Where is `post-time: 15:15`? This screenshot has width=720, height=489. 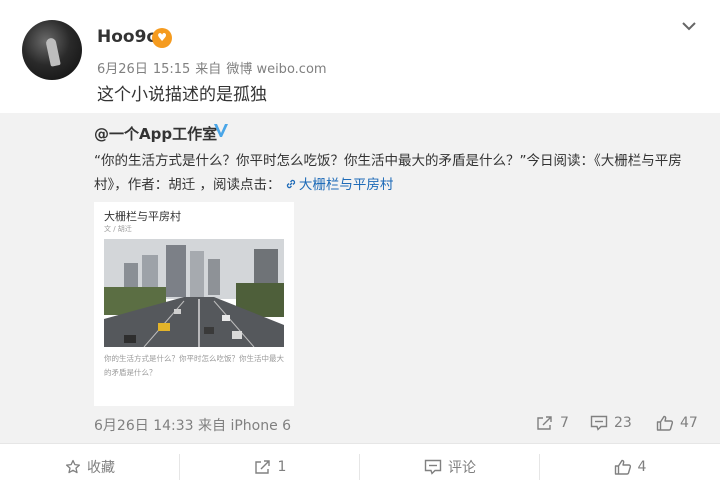
post-time: 15:15 is located at coordinates (171, 69).